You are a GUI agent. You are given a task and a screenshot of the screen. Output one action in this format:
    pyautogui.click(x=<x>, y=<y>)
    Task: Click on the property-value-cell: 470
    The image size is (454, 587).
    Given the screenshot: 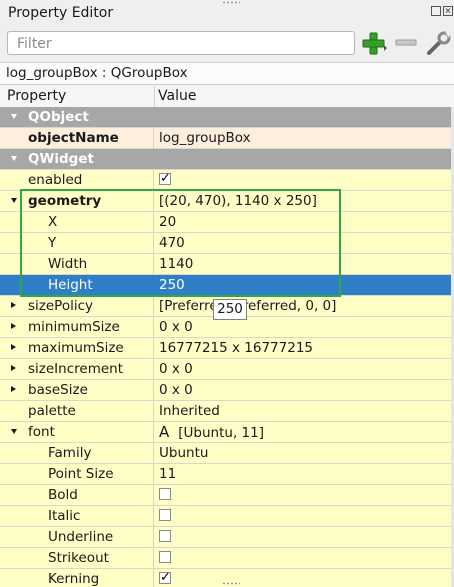 What is the action you would take?
    pyautogui.click(x=304, y=243)
    